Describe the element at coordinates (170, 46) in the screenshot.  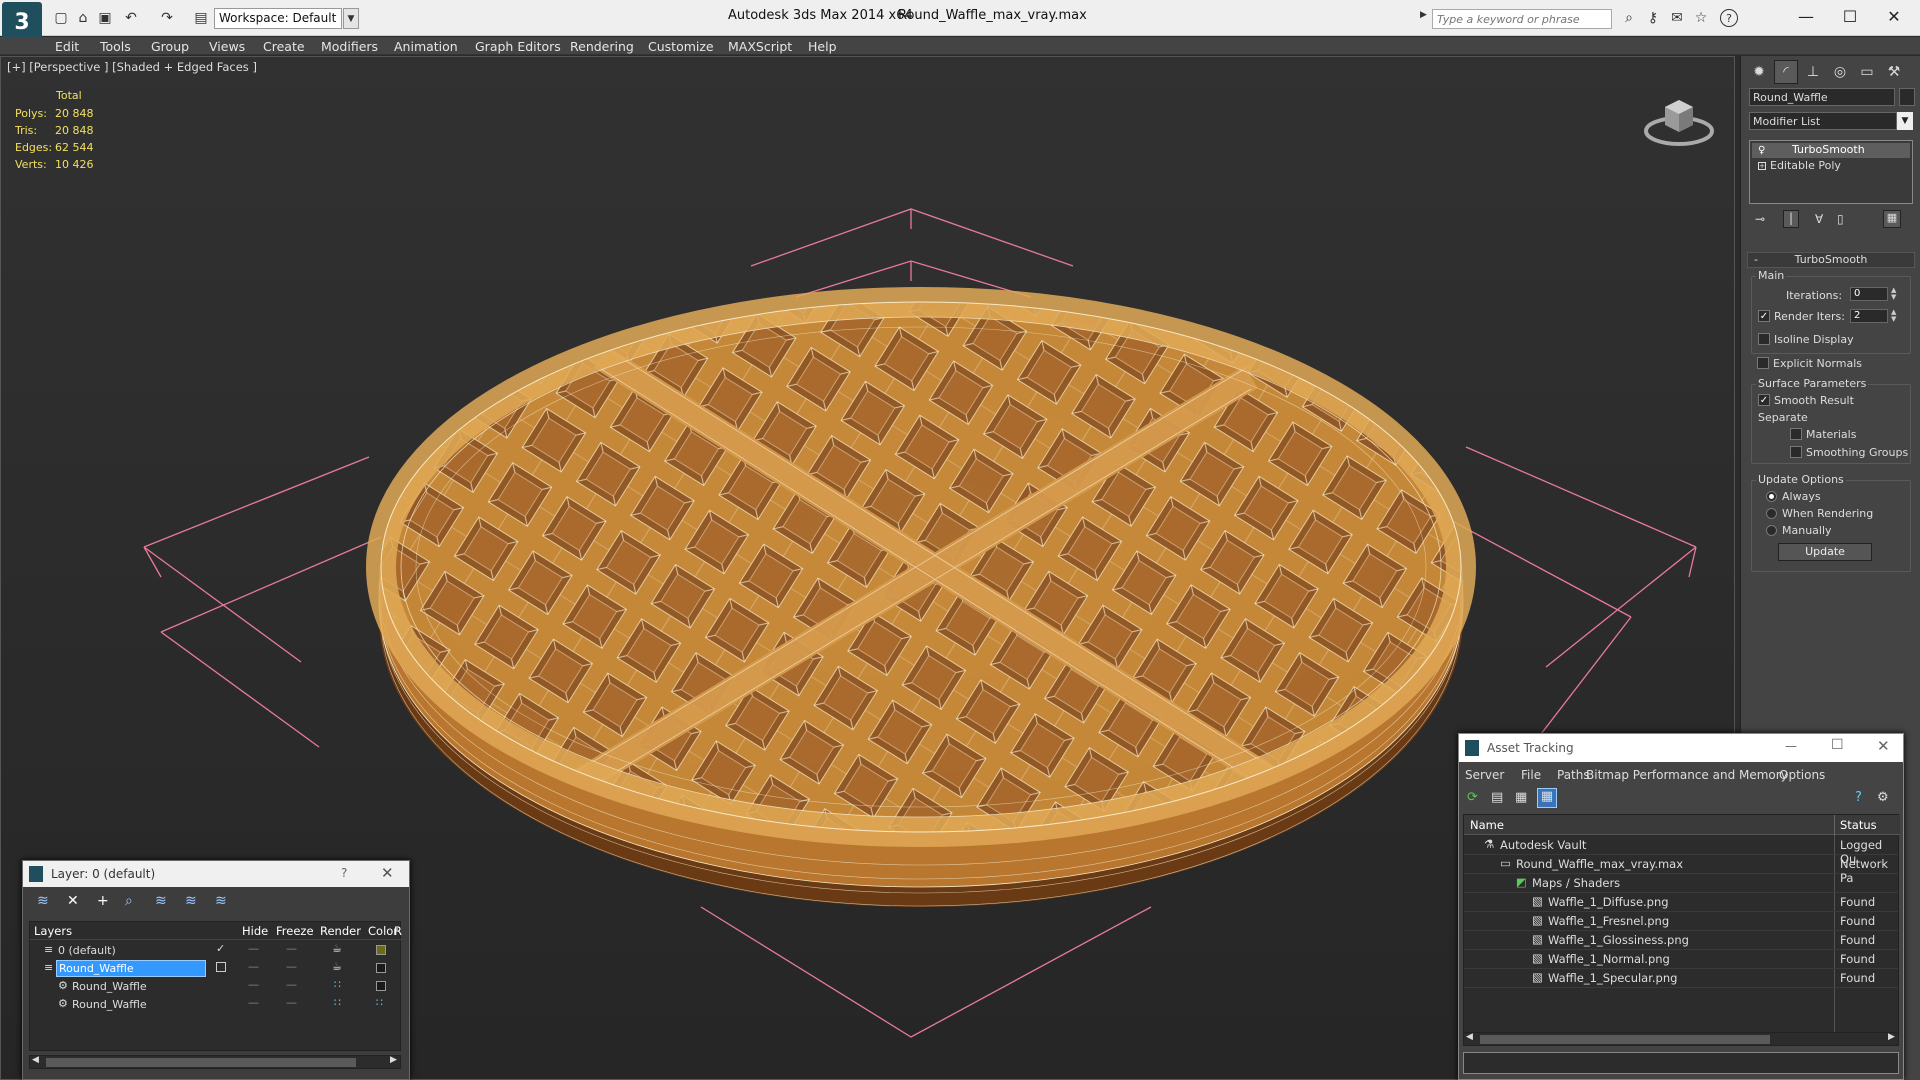
I see `menu-group: Group` at that location.